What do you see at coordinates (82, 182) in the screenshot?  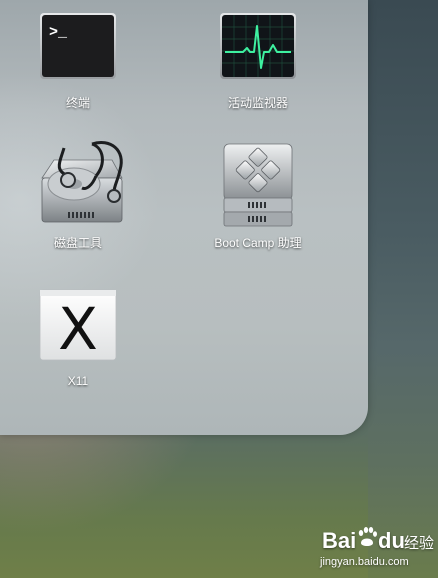 I see `disk-utility-icon` at bounding box center [82, 182].